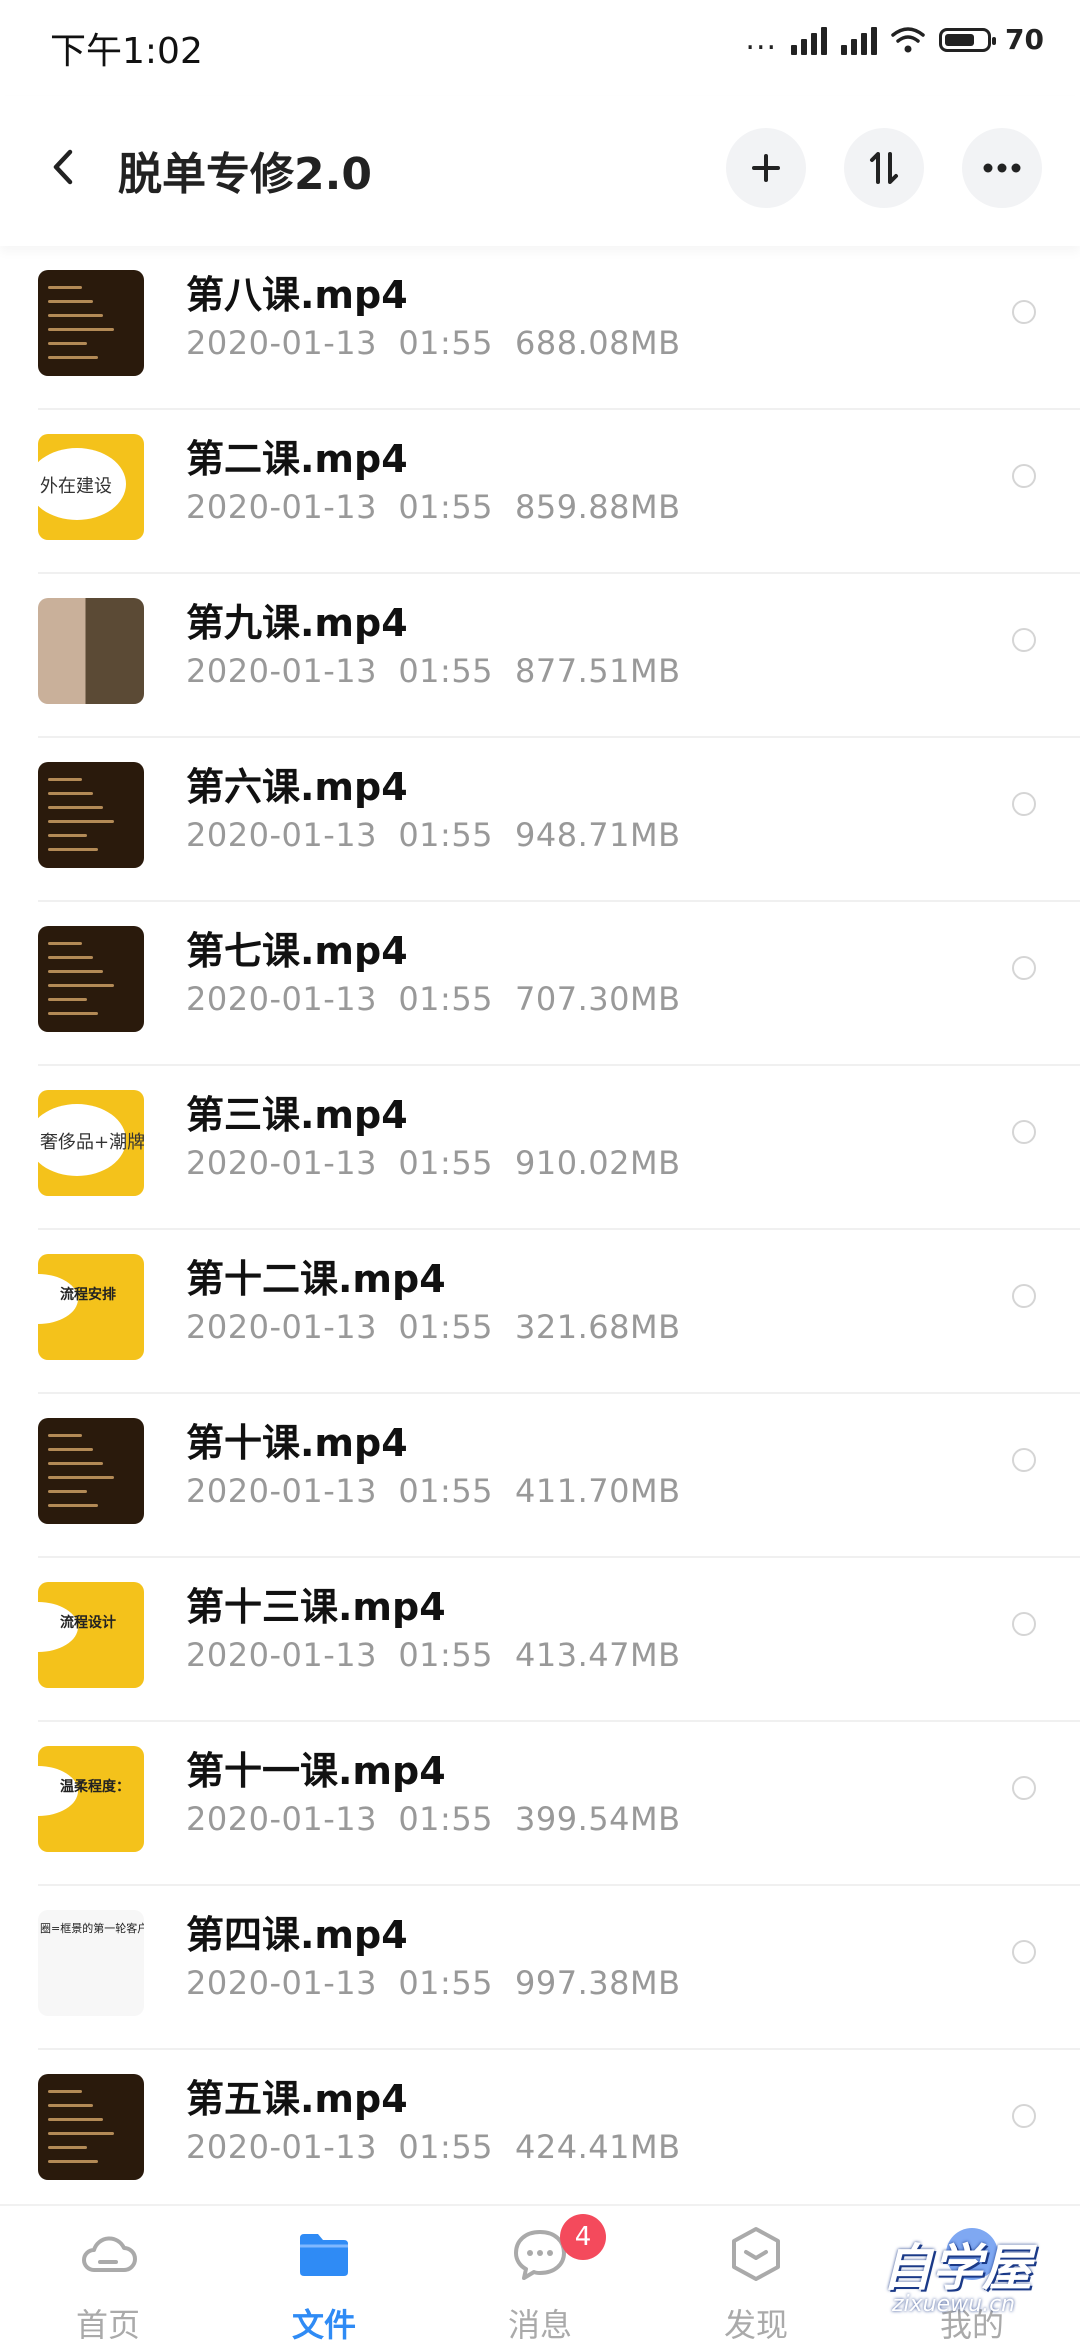 Image resolution: width=1080 pixels, height=2346 pixels. I want to click on plus-icon, so click(766, 168).